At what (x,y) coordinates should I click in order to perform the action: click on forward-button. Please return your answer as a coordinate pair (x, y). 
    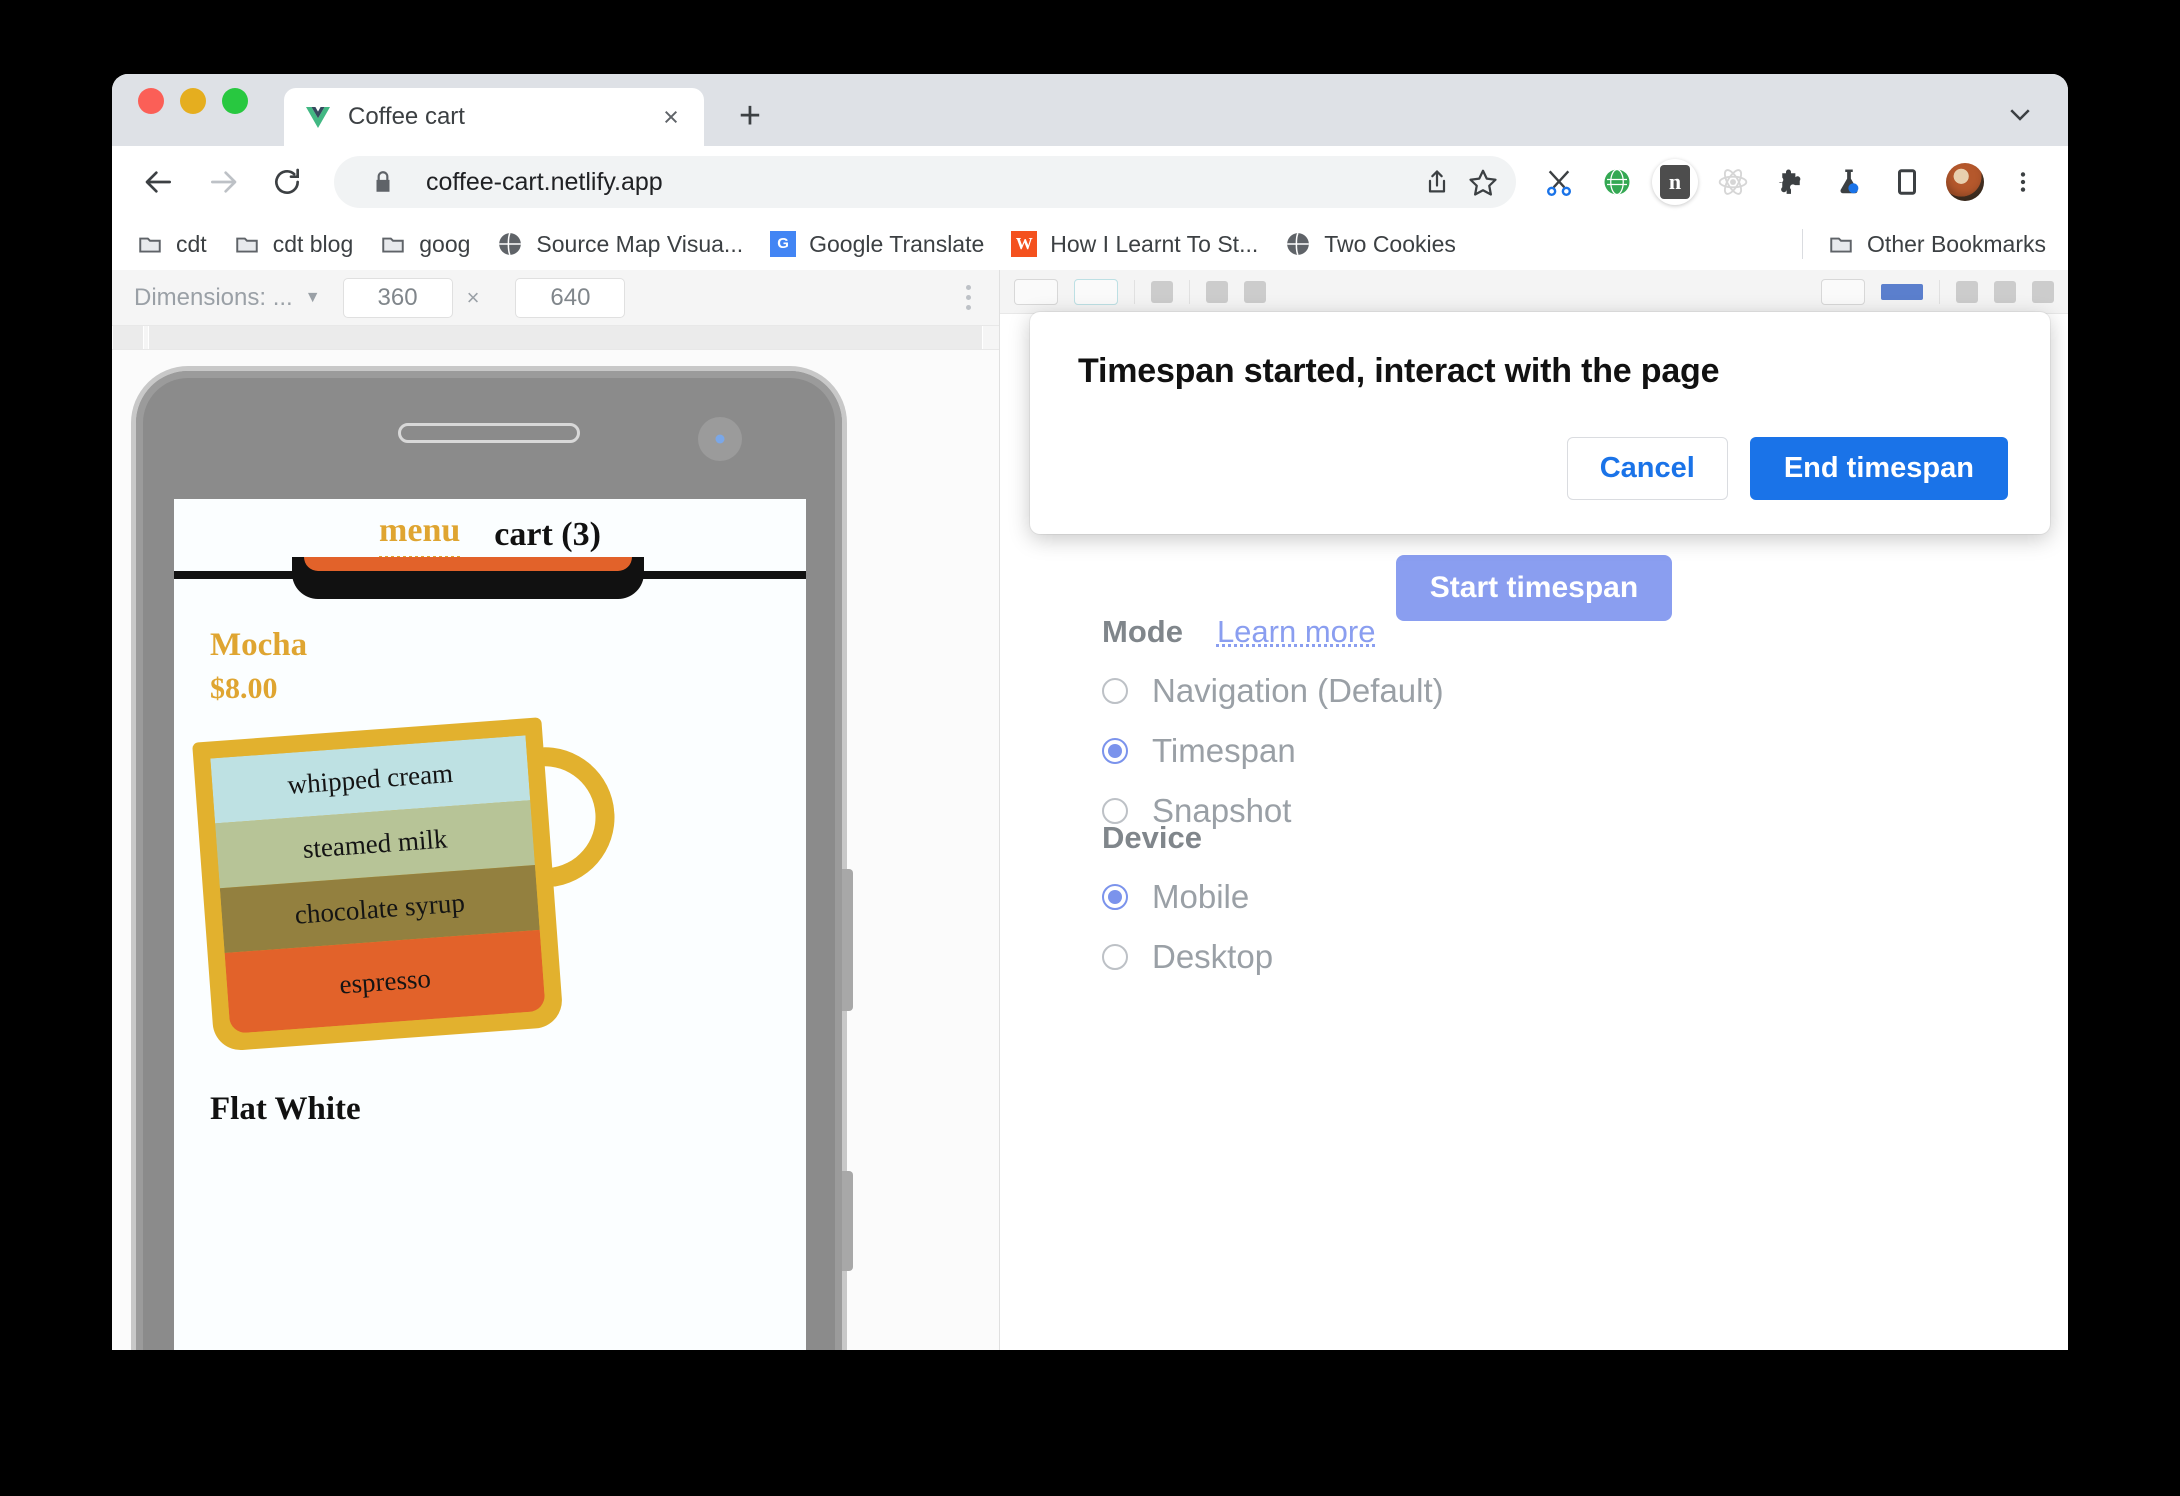
    Looking at the image, I should click on (223, 182).